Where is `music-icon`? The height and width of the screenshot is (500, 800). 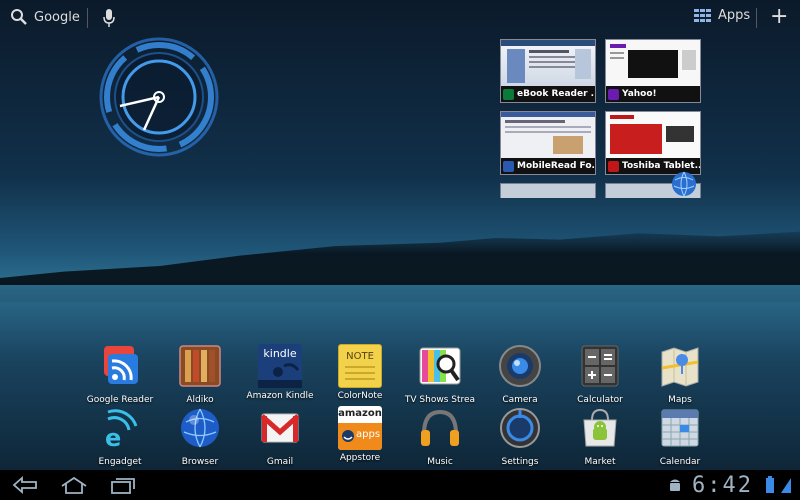
music-icon is located at coordinates (440, 427).